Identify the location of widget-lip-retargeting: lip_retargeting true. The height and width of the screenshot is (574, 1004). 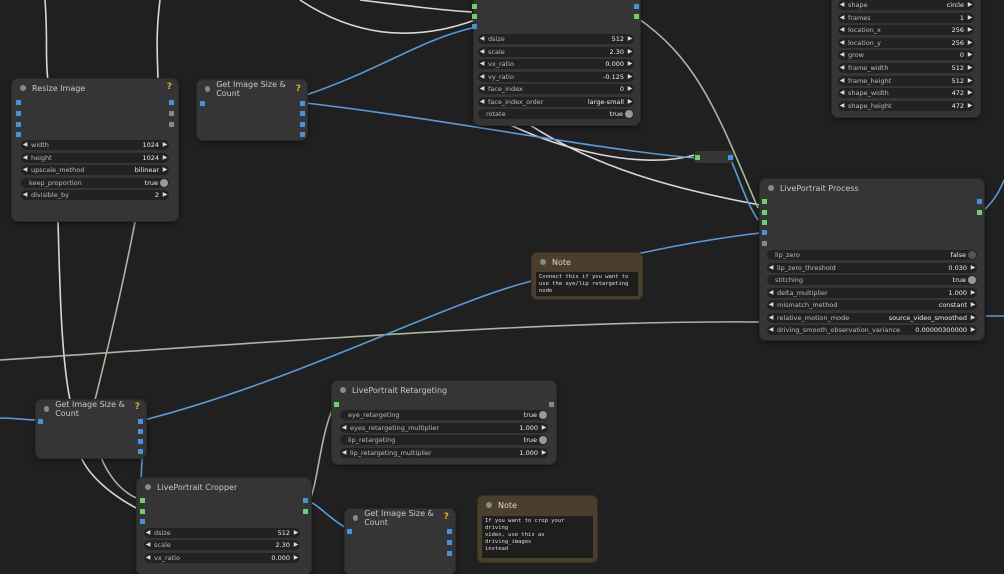
(444, 440).